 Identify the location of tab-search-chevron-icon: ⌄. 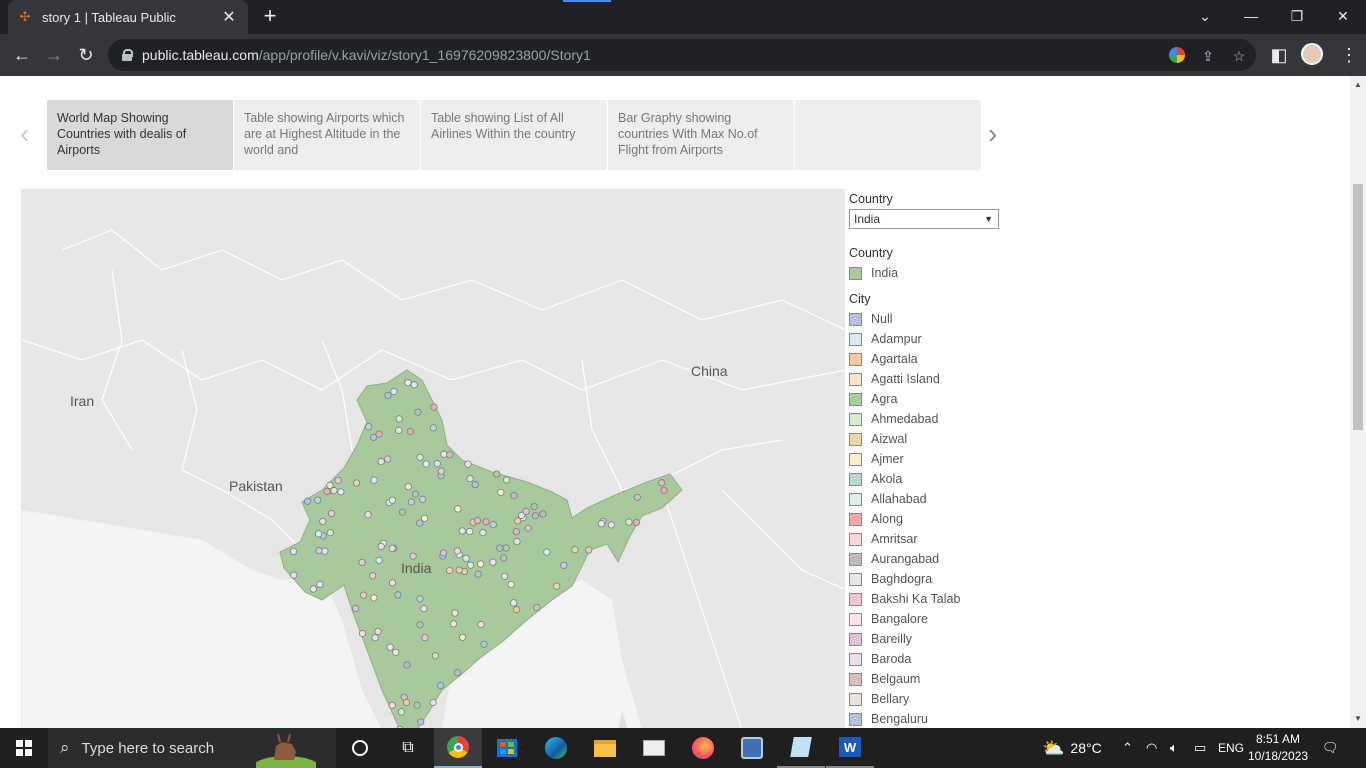
(1205, 16).